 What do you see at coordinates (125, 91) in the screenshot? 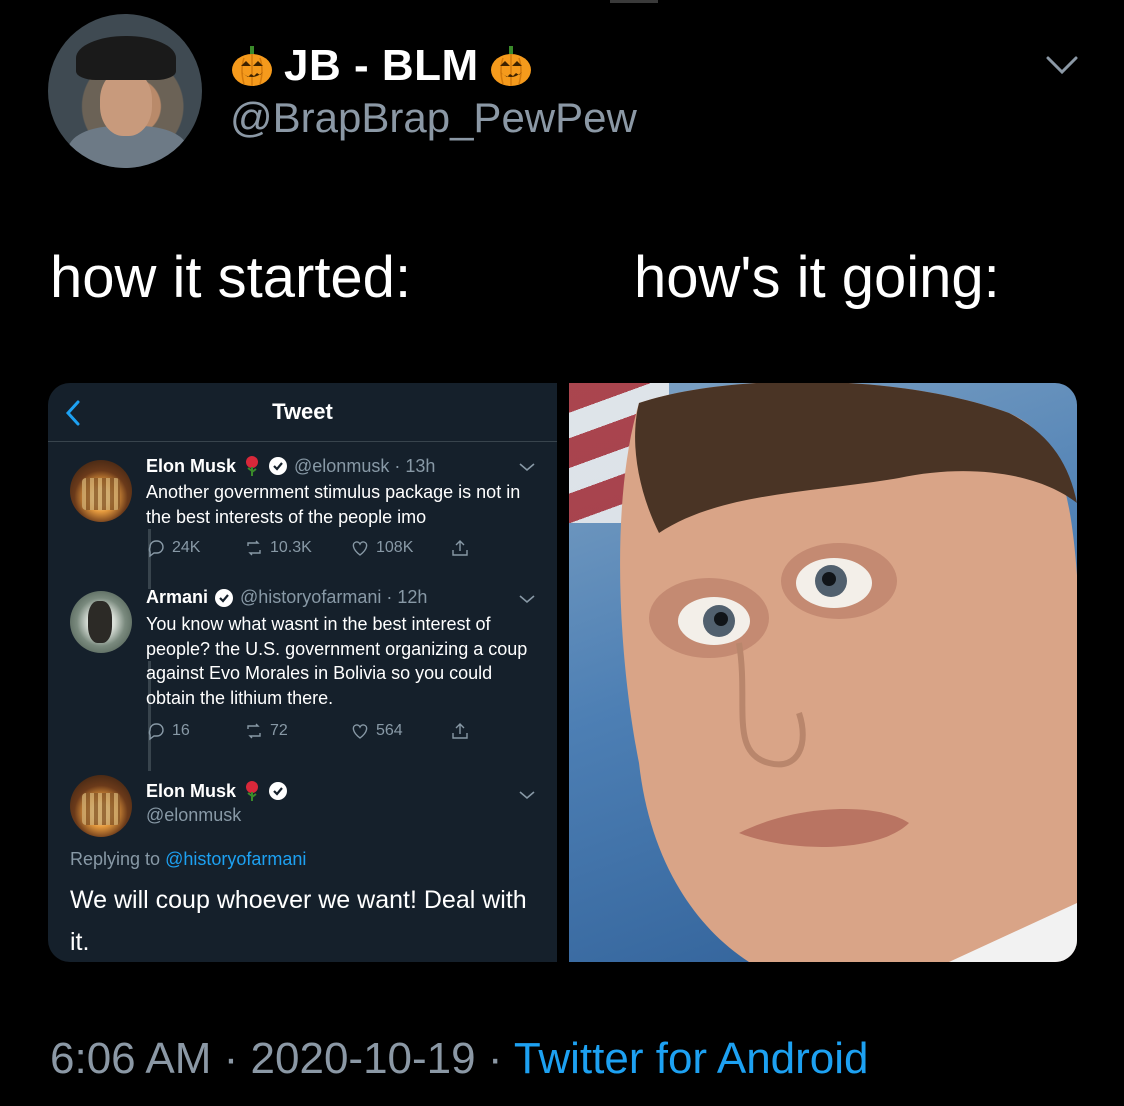
I see `author-avatar` at bounding box center [125, 91].